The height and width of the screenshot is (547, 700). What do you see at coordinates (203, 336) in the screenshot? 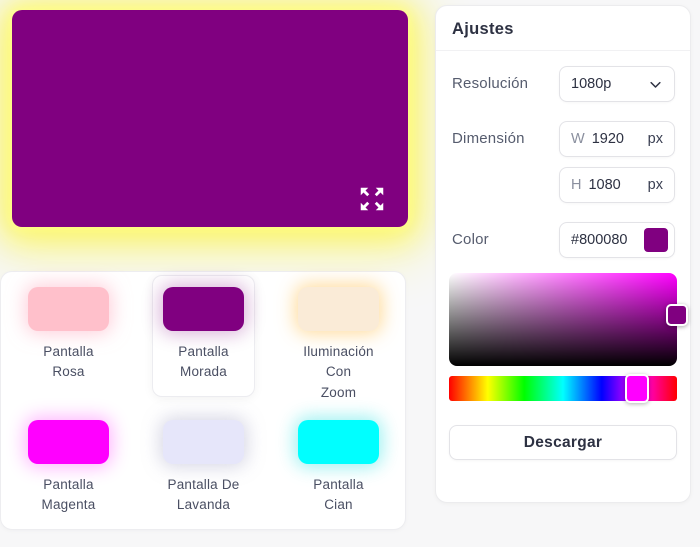
I see `swatch-card: Pantalla Morada` at bounding box center [203, 336].